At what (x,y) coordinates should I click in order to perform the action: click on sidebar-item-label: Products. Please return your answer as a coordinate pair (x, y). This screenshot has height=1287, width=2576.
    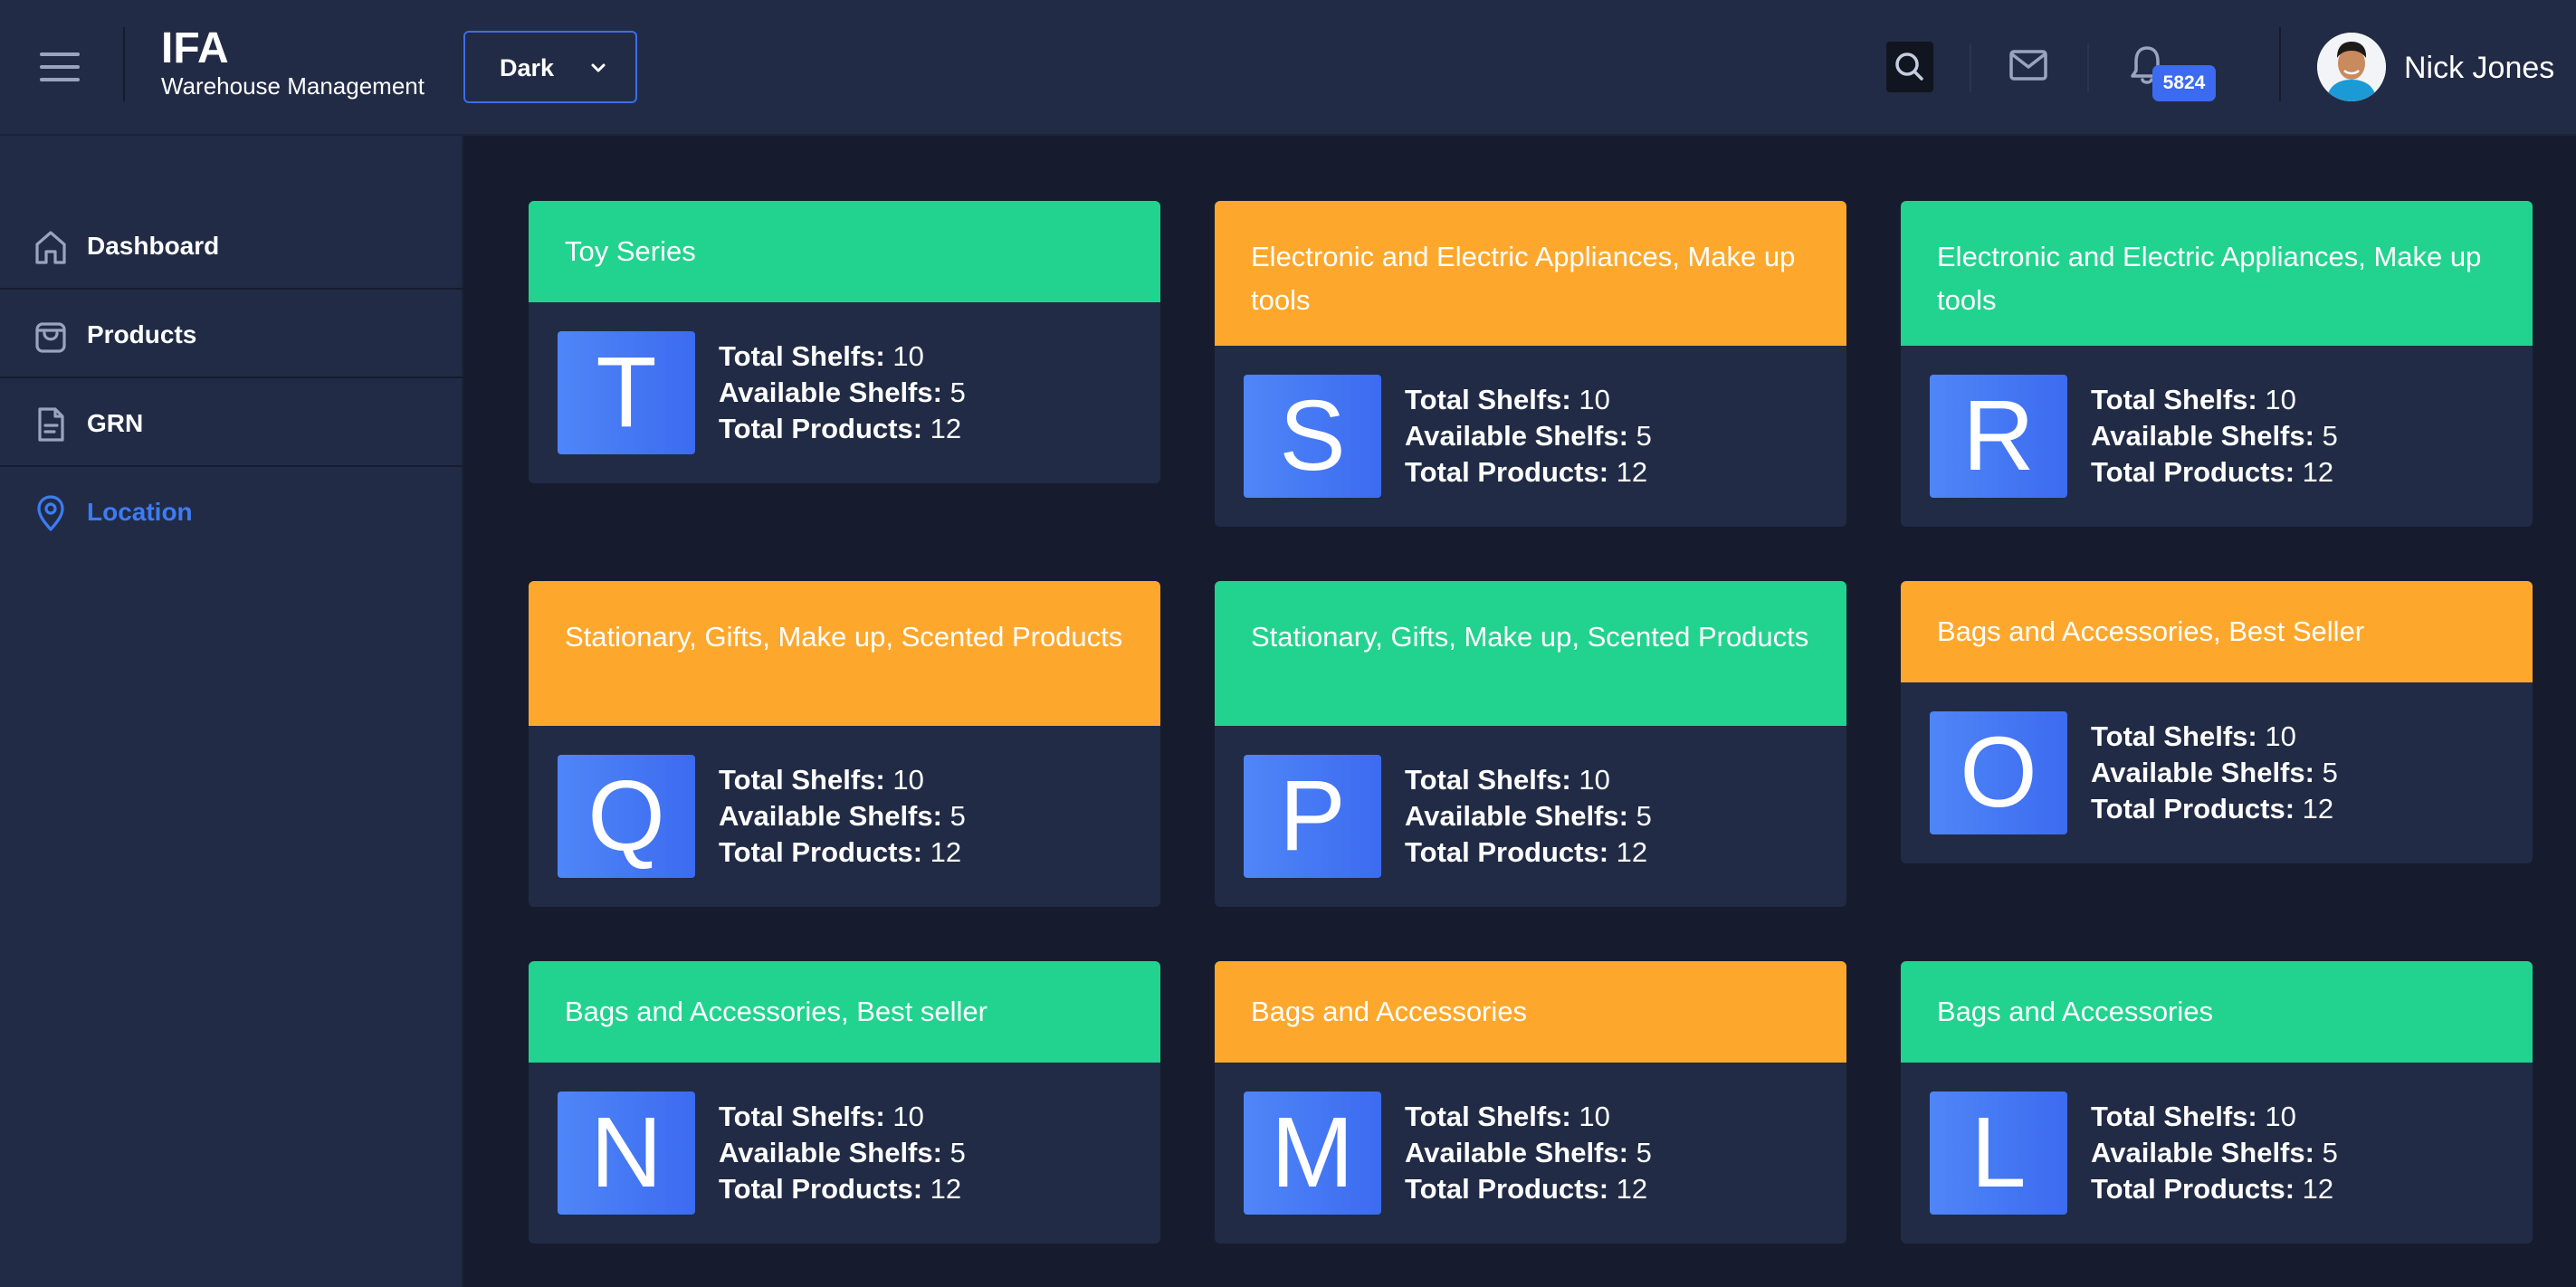
    Looking at the image, I should click on (142, 334).